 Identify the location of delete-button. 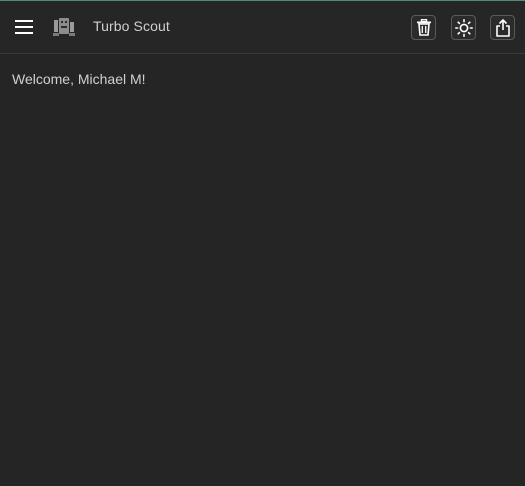
(423, 27).